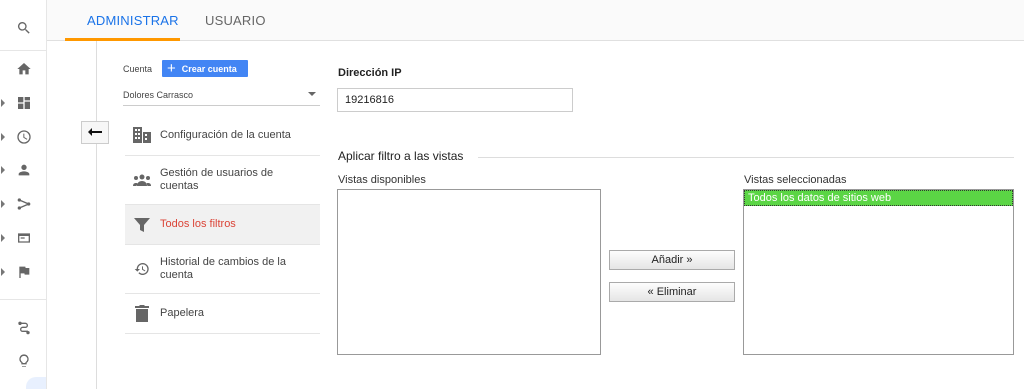  What do you see at coordinates (142, 135) in the screenshot?
I see `building-icon` at bounding box center [142, 135].